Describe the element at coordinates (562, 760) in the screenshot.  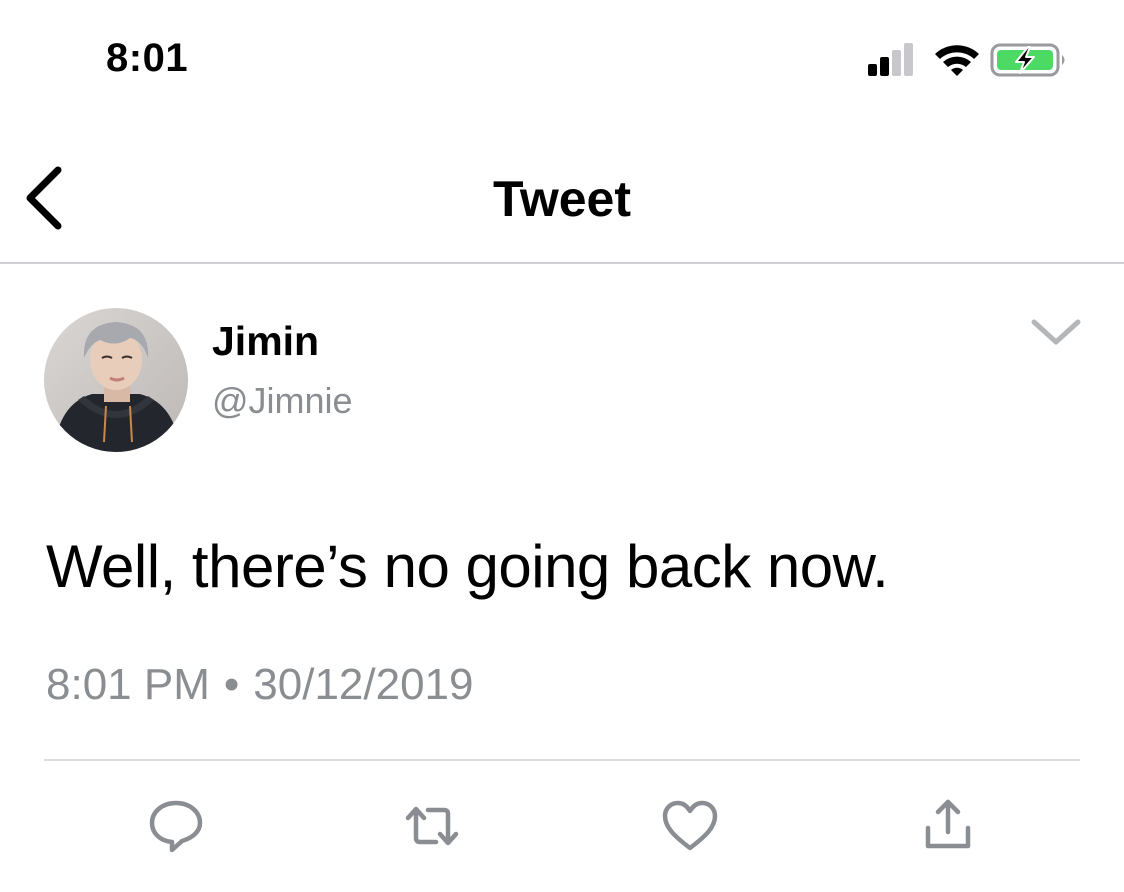
I see `tweet-divider` at that location.